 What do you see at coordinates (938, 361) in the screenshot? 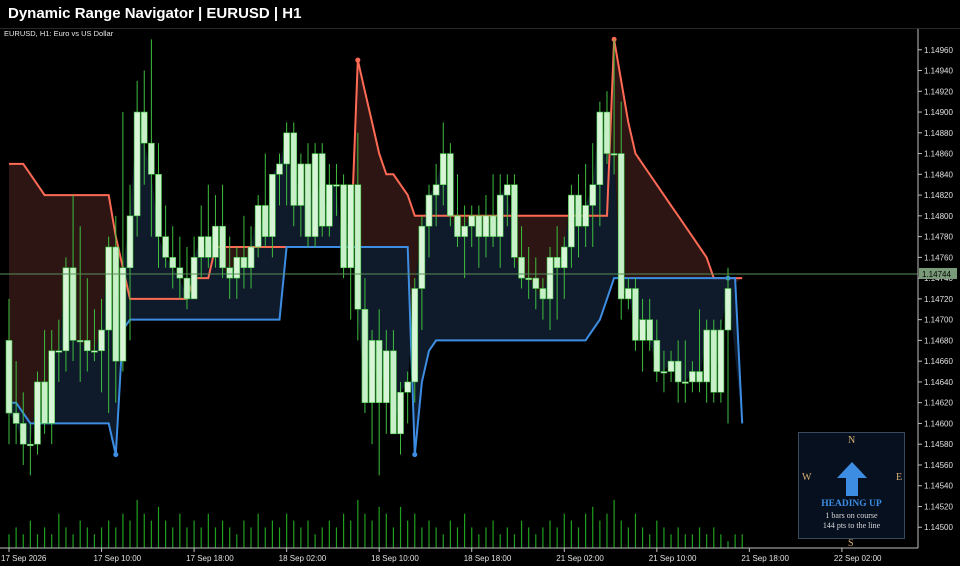
I see `y-tick-label: 1.14660` at bounding box center [938, 361].